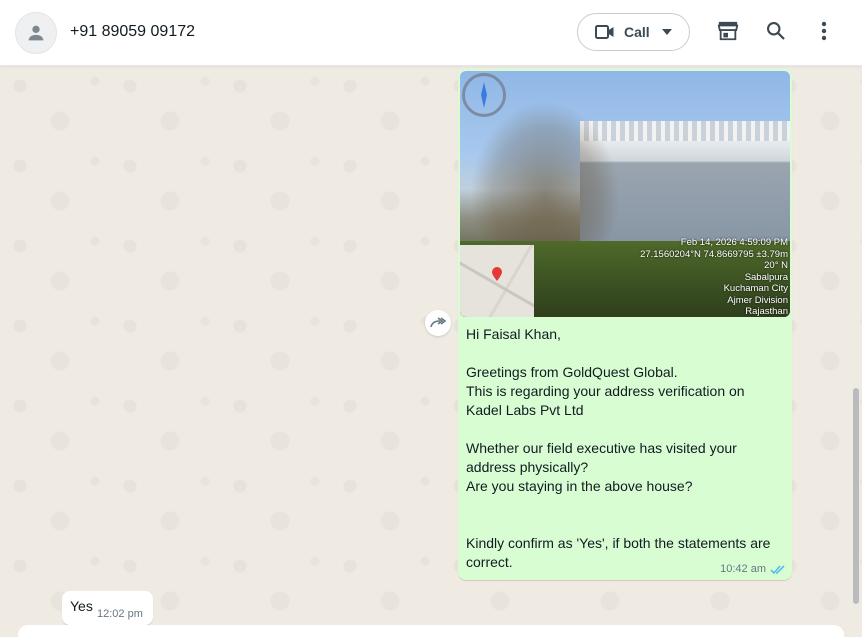 This screenshot has height=637, width=862. I want to click on forward-button, so click(438, 323).